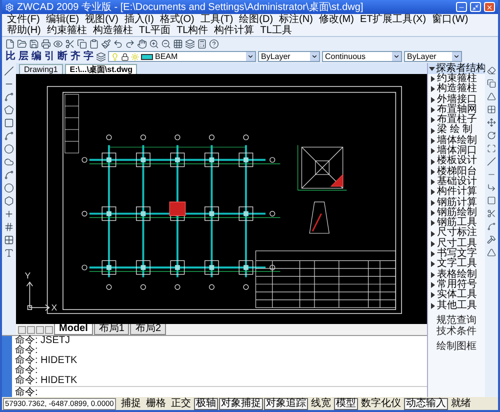  What do you see at coordinates (23, 19) in the screenshot?
I see `menu-item: 文件(F)` at bounding box center [23, 19].